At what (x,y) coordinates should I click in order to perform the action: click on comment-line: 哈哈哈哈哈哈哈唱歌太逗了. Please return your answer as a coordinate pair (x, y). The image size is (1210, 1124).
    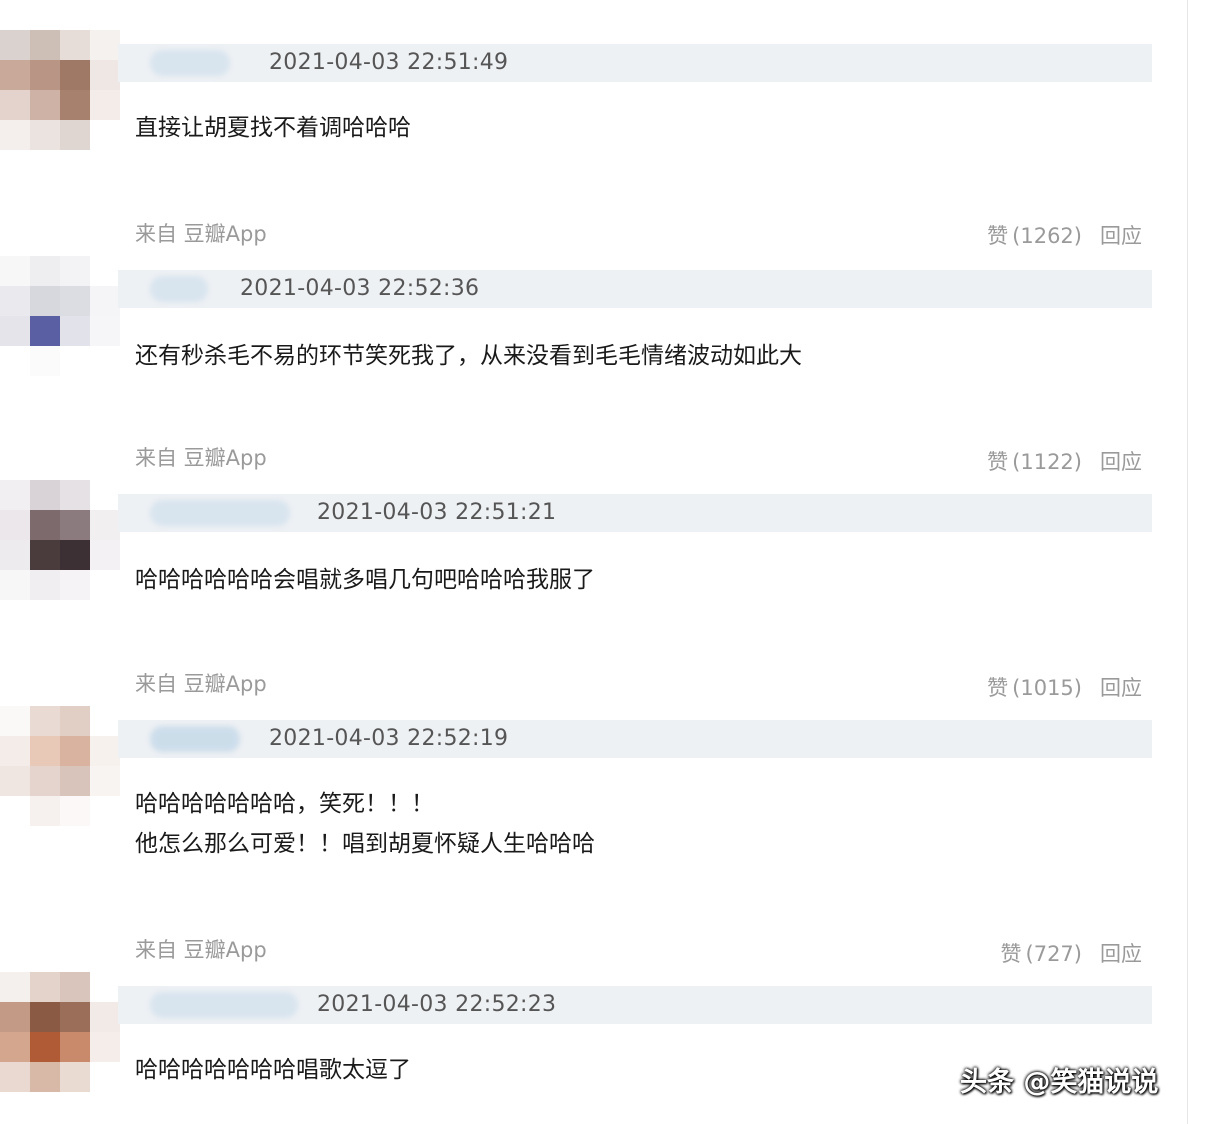
    Looking at the image, I should click on (273, 1070).